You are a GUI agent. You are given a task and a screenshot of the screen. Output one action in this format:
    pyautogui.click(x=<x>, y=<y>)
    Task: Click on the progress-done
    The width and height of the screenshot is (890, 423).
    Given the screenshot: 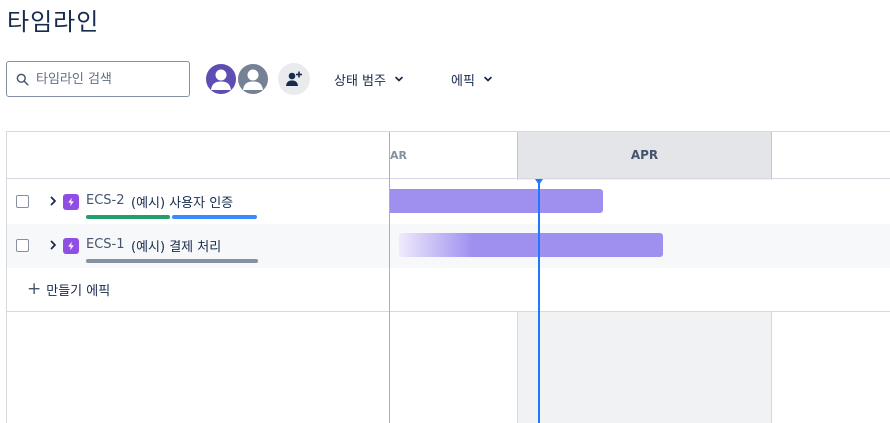 What is the action you would take?
    pyautogui.click(x=128, y=217)
    